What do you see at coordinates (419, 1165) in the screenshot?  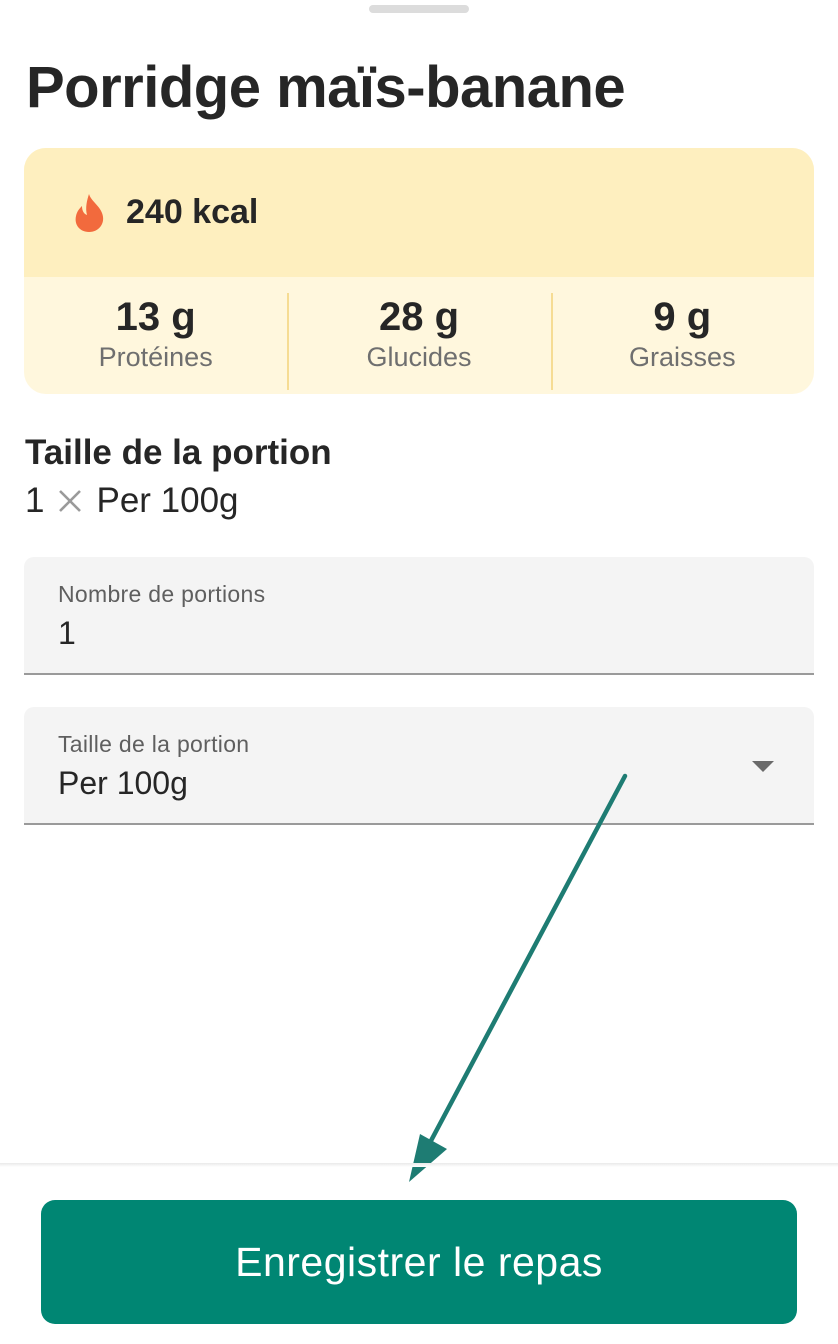 I see `footer-divider` at bounding box center [419, 1165].